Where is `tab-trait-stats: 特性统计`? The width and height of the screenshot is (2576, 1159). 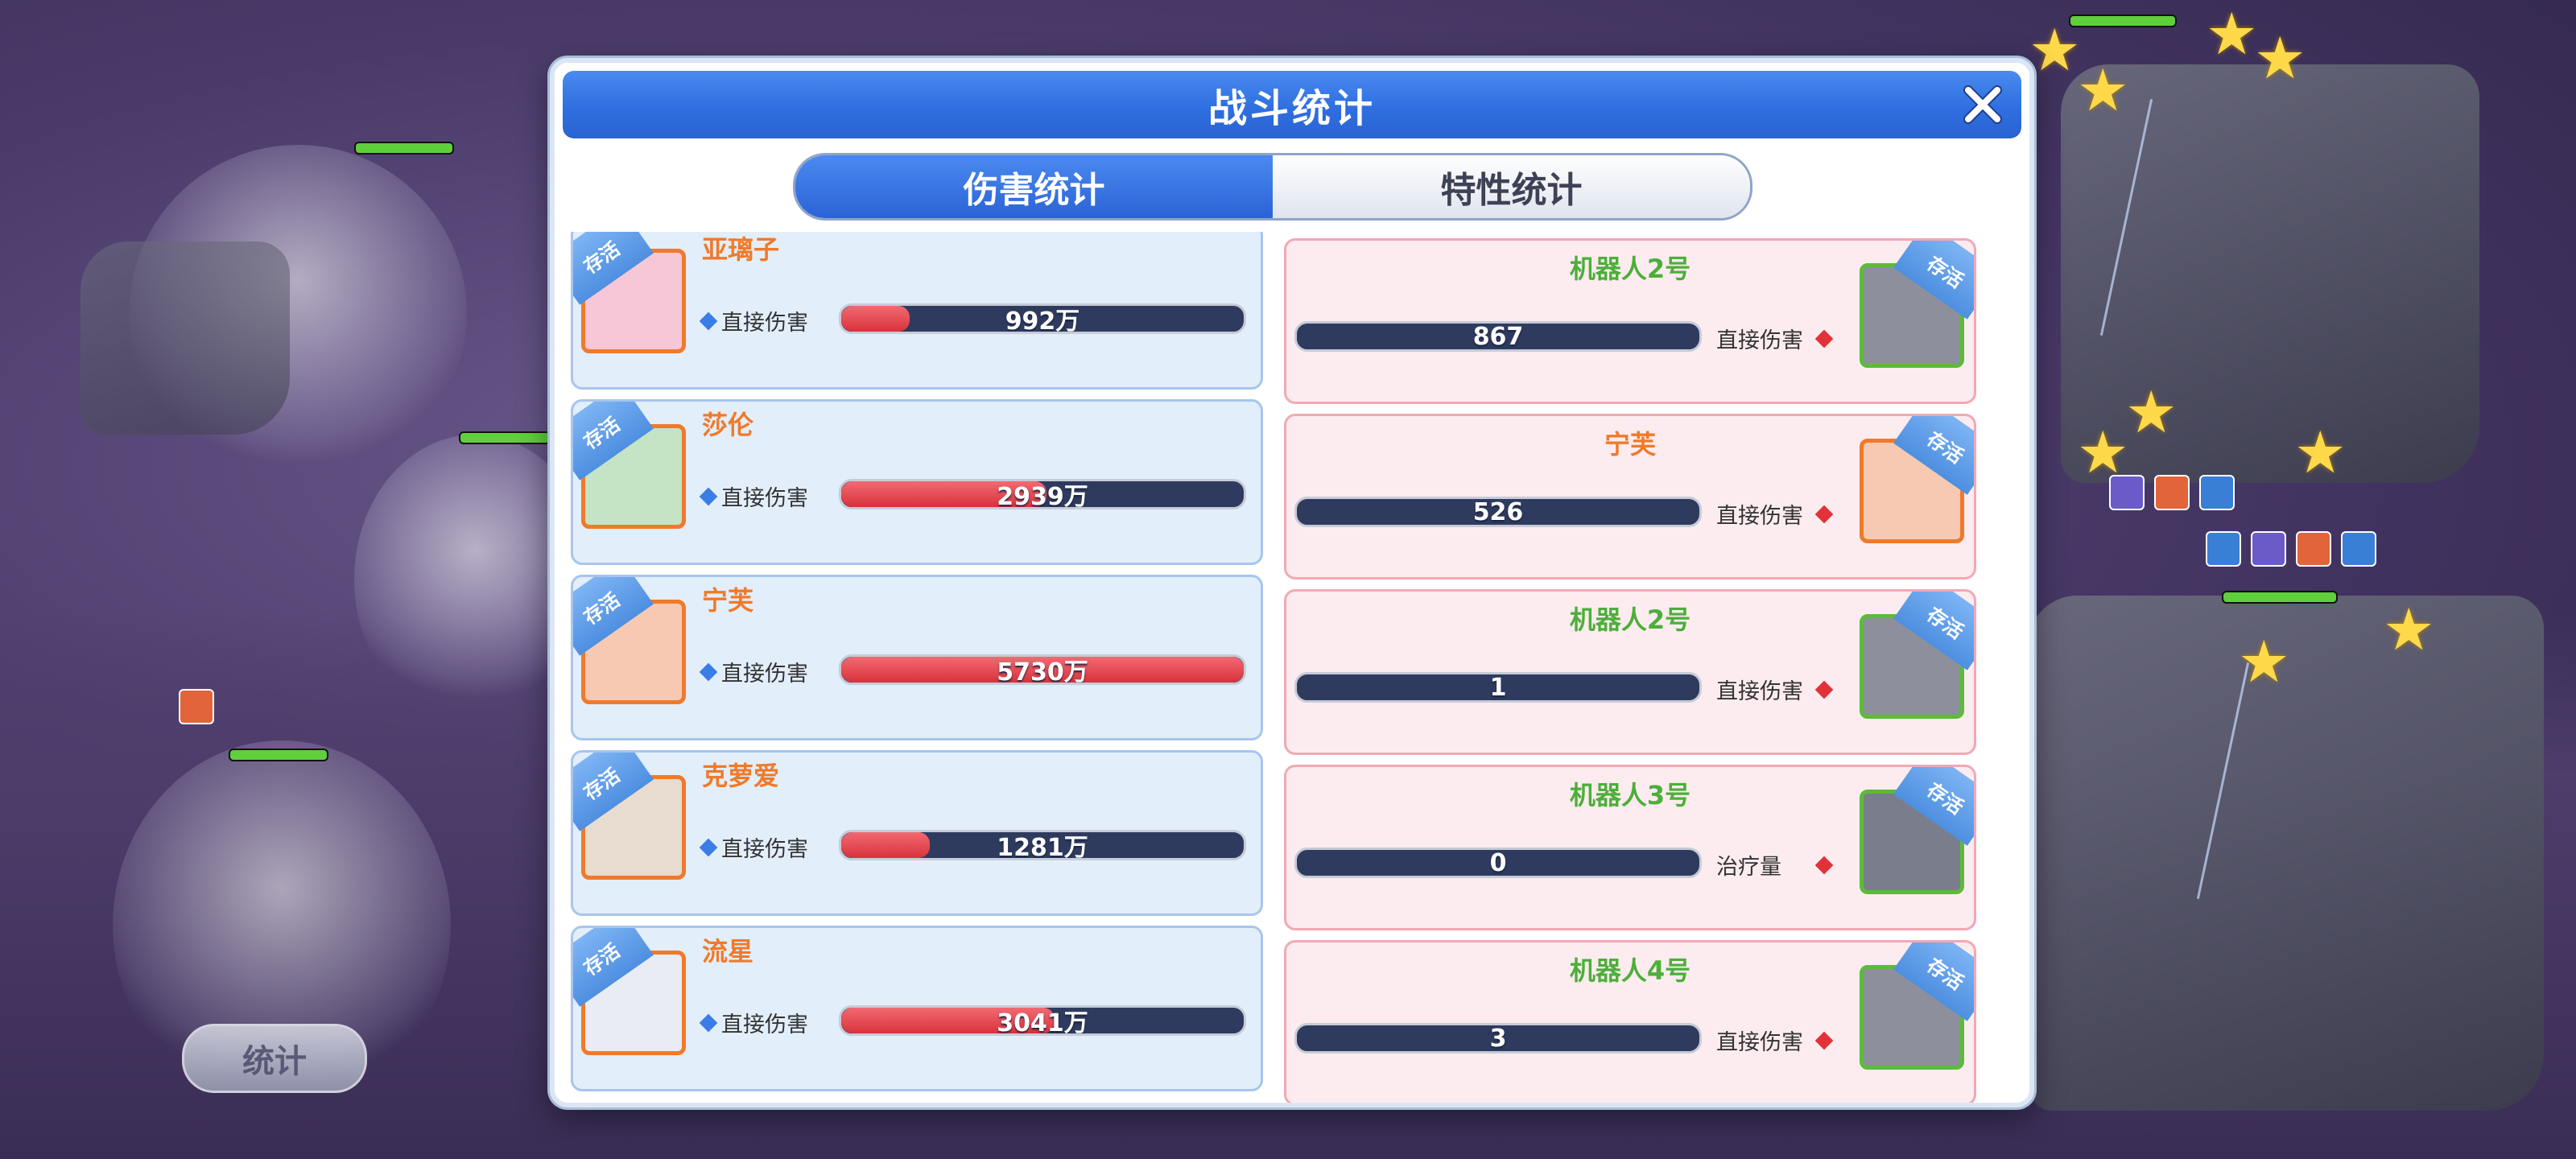
tab-trait-stats: 特性统计 is located at coordinates (1511, 186).